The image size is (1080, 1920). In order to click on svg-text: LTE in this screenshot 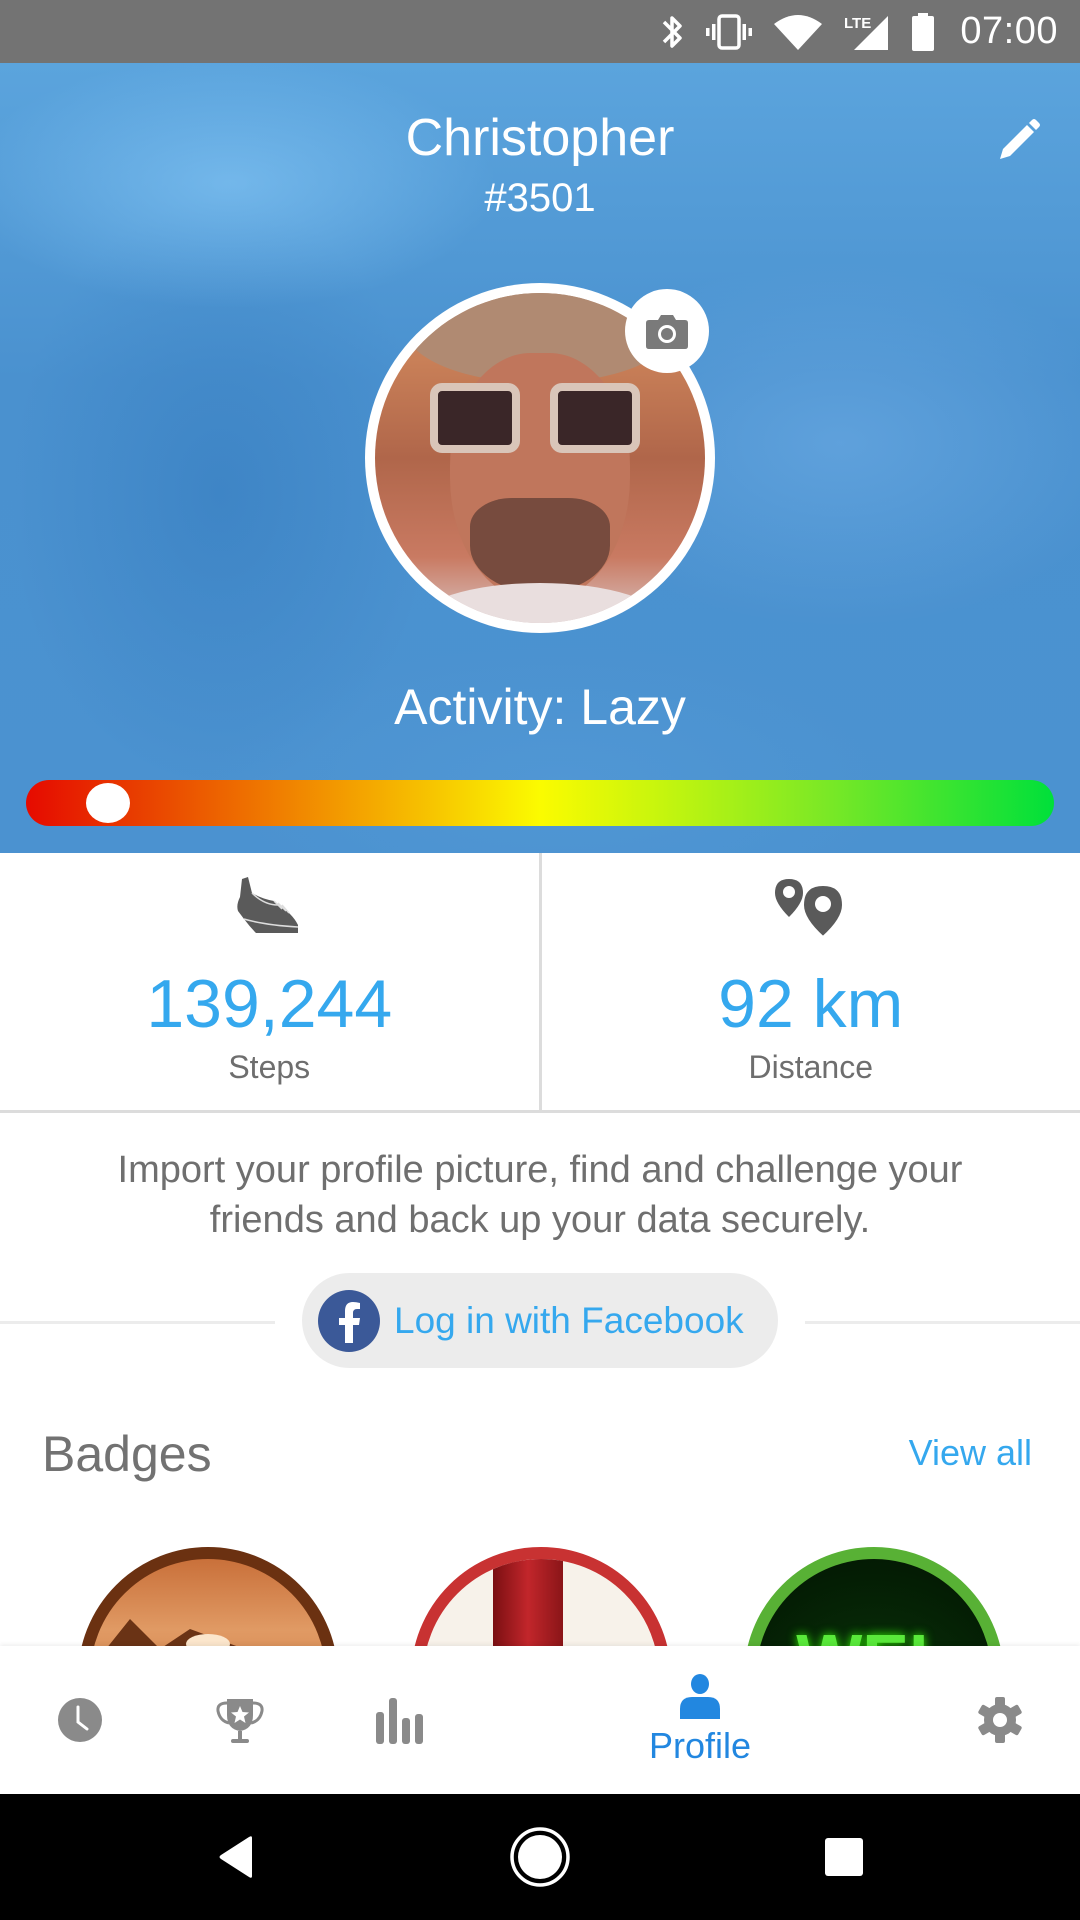, I will do `click(857, 23)`.